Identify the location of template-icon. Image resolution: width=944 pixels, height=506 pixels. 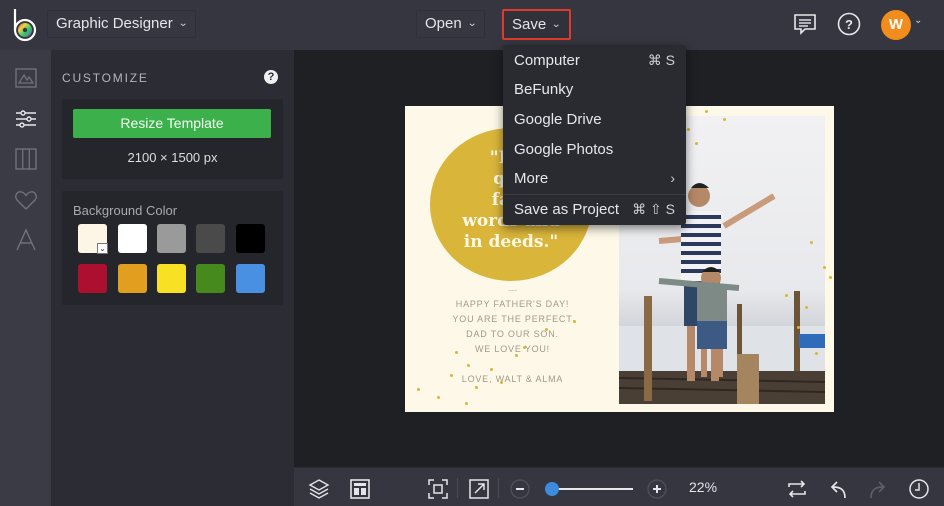
(360, 489).